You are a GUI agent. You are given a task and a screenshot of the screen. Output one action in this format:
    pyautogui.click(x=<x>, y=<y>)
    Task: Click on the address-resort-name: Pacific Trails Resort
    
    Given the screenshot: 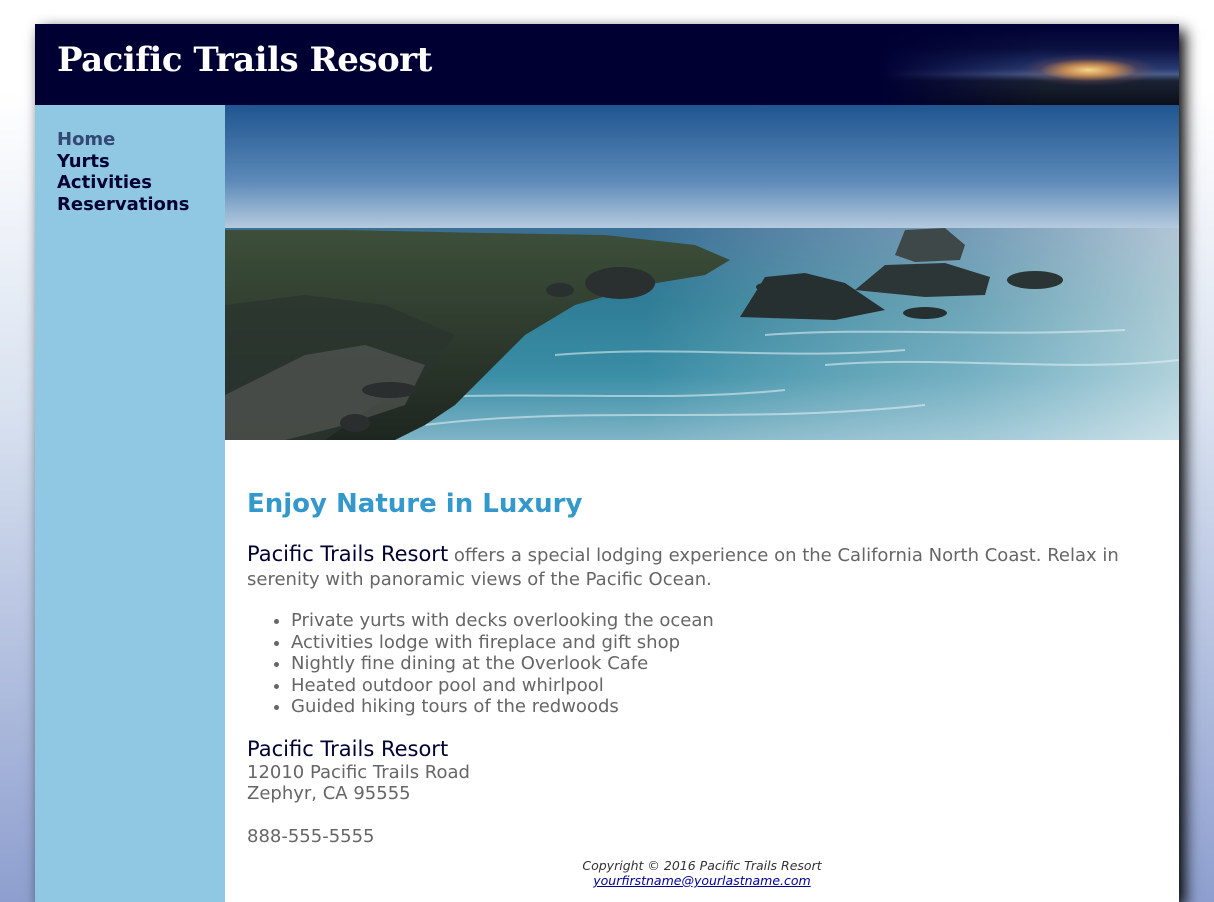 What is the action you would take?
    pyautogui.click(x=348, y=748)
    